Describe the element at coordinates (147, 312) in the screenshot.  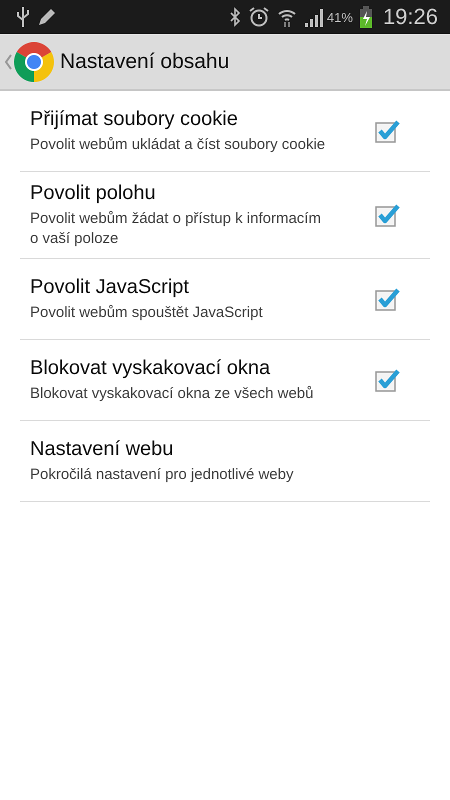
I see `setting-summary: Povolit webům spouštět JavaScript` at that location.